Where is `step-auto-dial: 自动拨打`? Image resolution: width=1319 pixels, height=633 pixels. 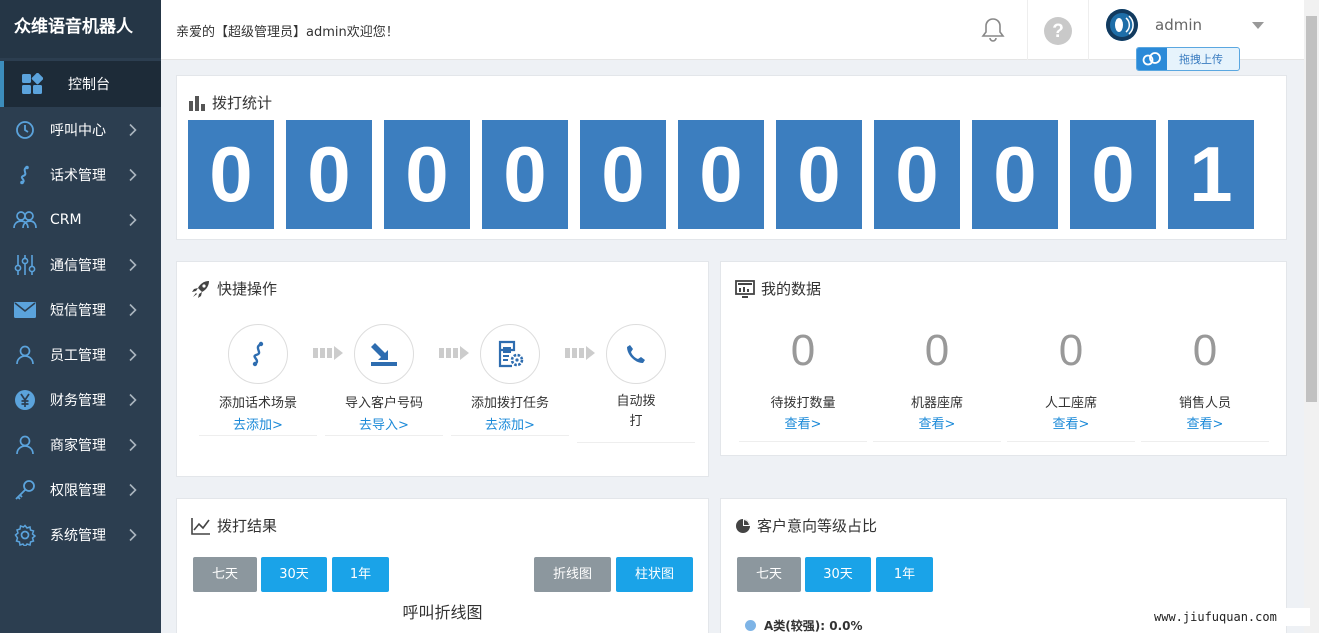 step-auto-dial: 自动拨打 is located at coordinates (636, 383).